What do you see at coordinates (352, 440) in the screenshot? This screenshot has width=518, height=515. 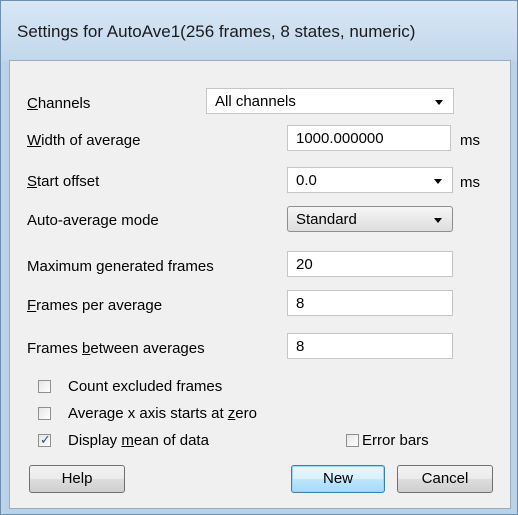 I see `error-bars-checkbox` at bounding box center [352, 440].